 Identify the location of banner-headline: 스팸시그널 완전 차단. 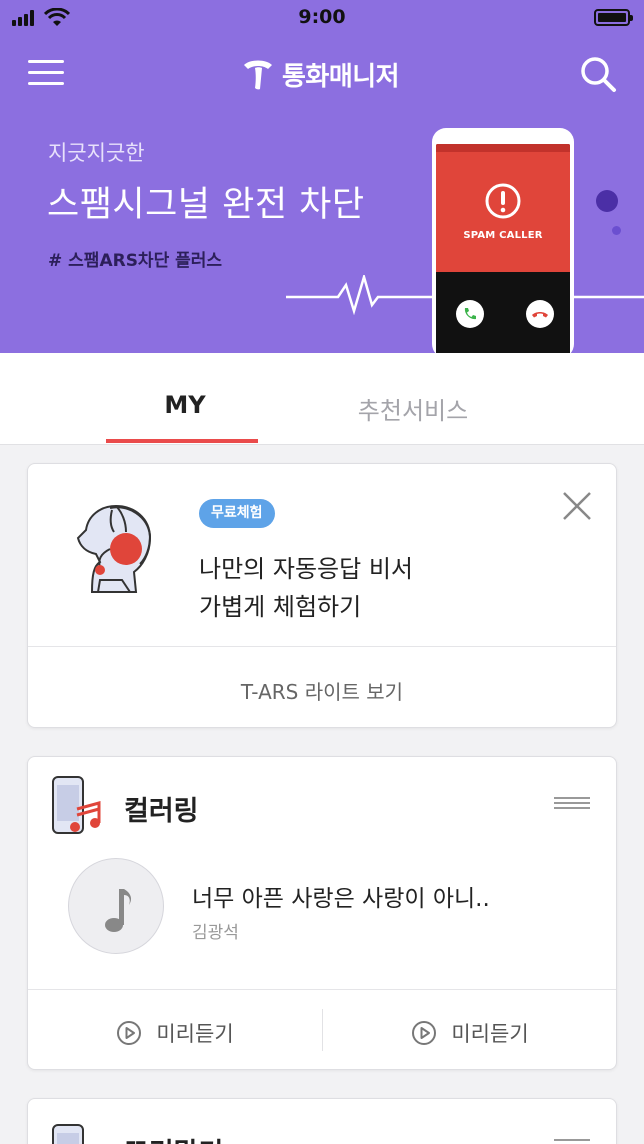
(206, 205).